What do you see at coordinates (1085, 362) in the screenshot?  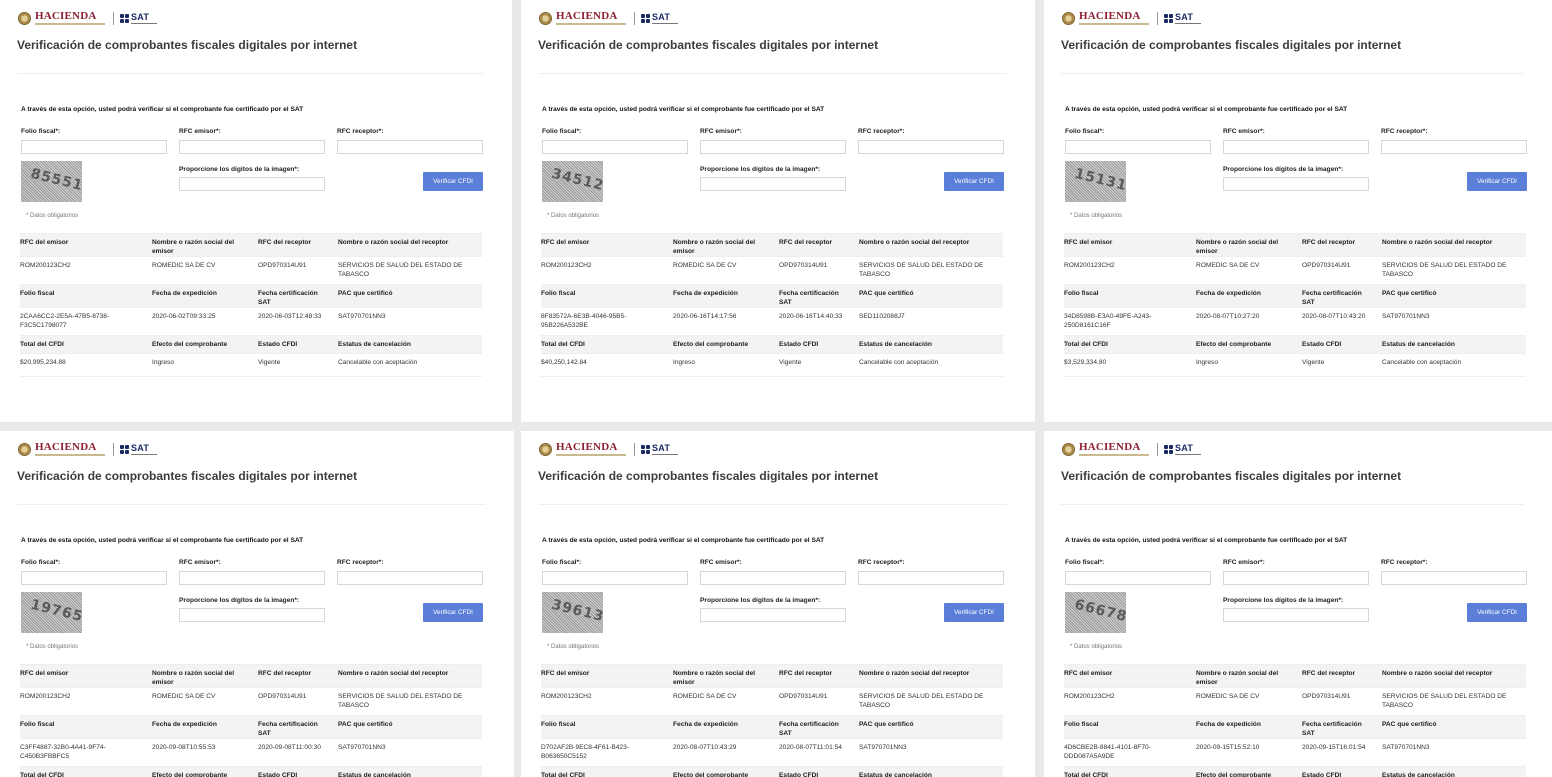 I see `cell-total: $3,529,334.80` at bounding box center [1085, 362].